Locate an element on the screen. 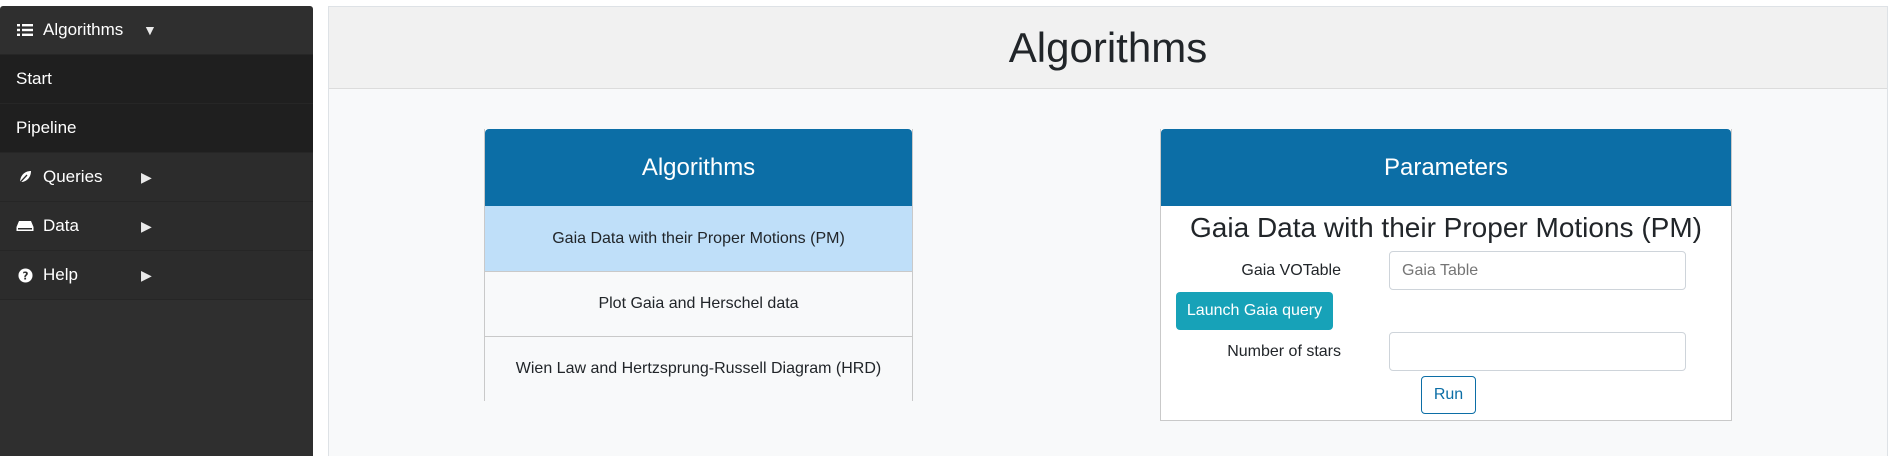 The height and width of the screenshot is (456, 1893). caret-down-icon: ▼ is located at coordinates (150, 30).